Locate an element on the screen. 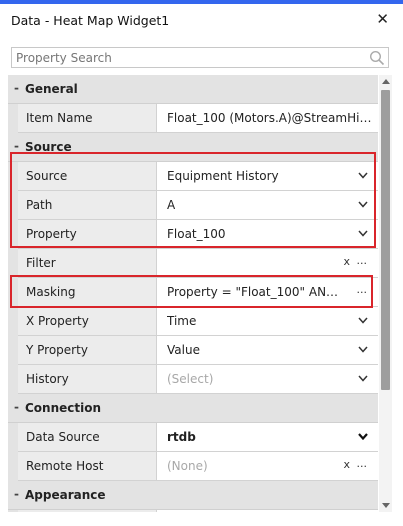 The width and height of the screenshot is (403, 526). item-name-value: Float_100 (Motors.A)@StreamHistory is located at coordinates (269, 118).